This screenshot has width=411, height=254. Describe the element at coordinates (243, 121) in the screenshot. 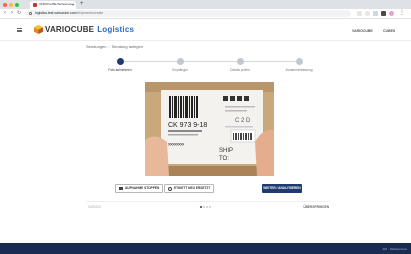

I see `sticker-code: C 2 D` at that location.